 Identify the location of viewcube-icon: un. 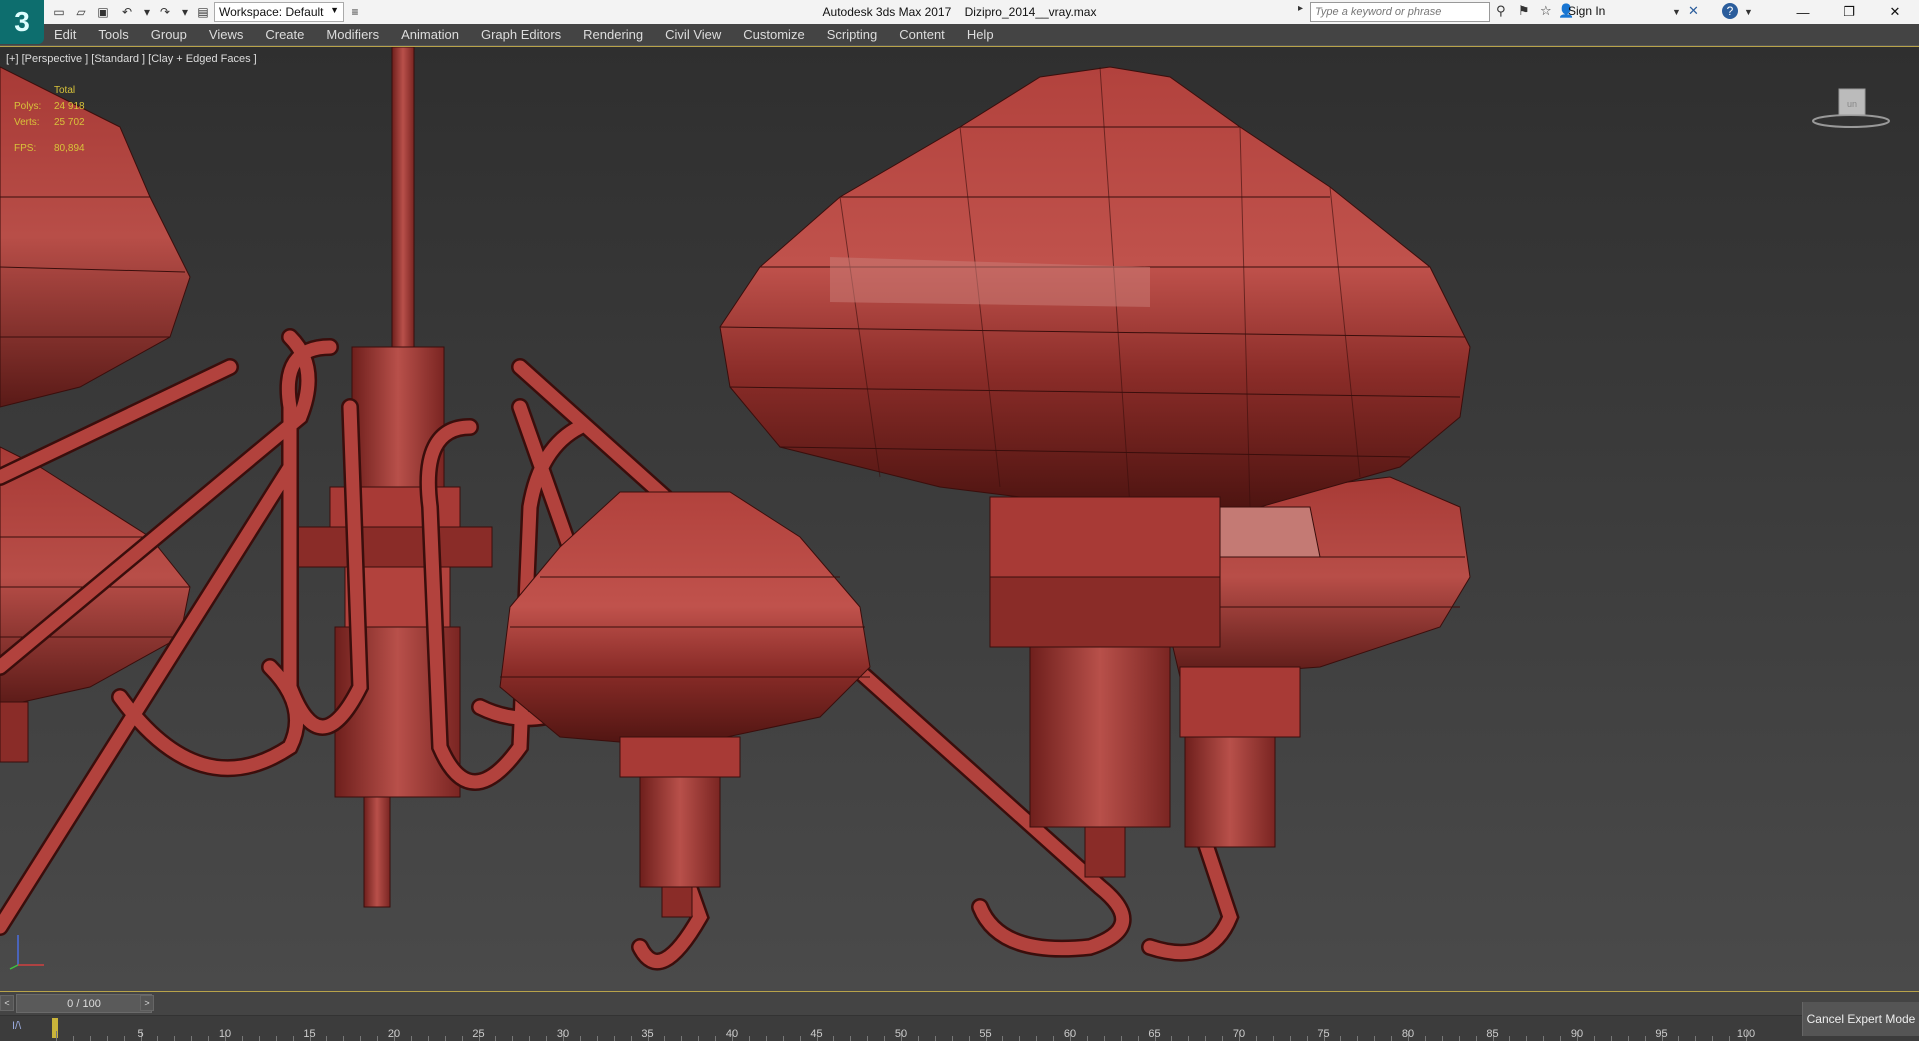
(1851, 108).